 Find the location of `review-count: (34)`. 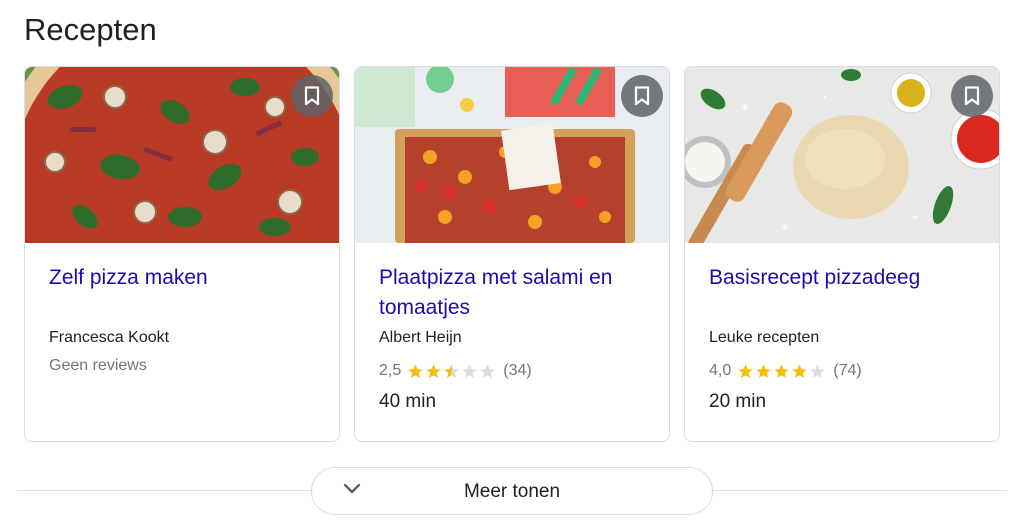

review-count: (34) is located at coordinates (517, 370).